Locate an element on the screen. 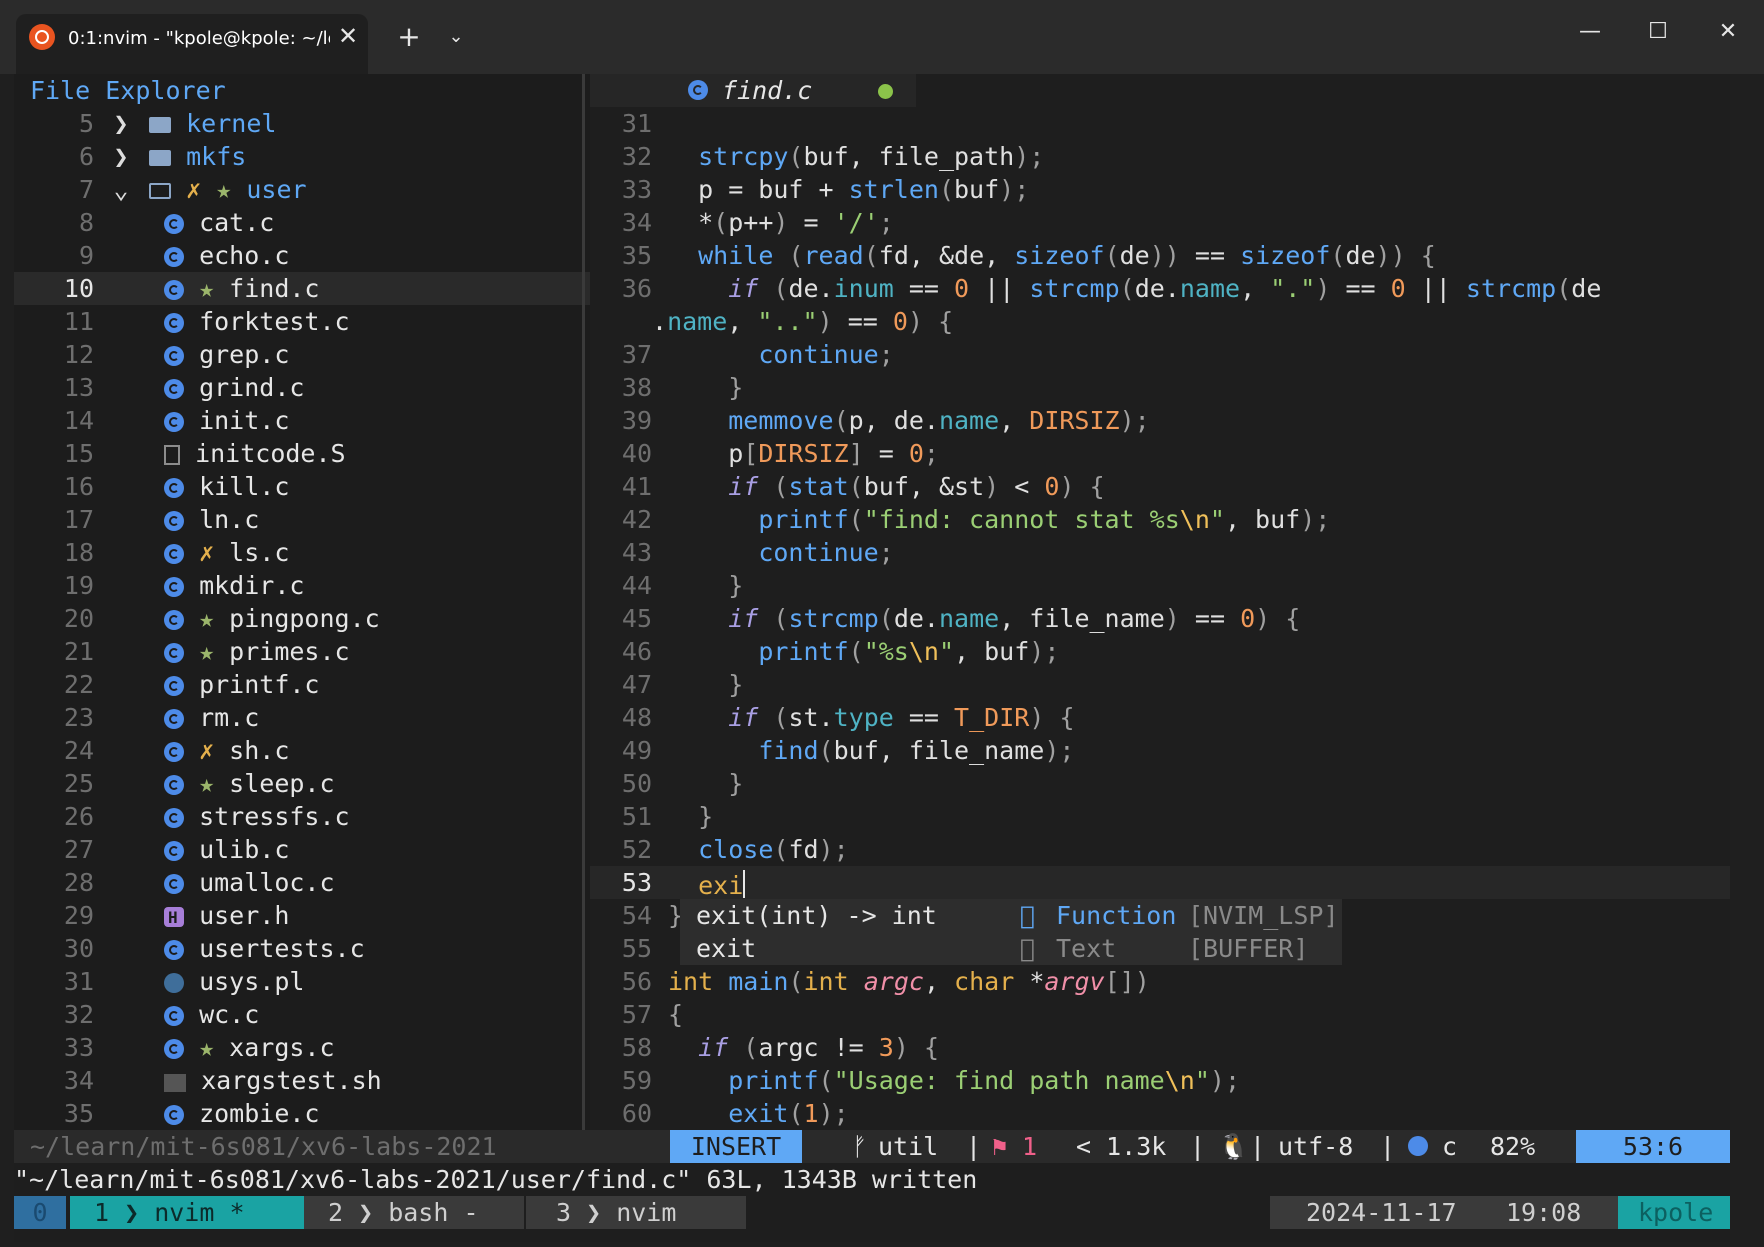  explorer-item: 14 init.c is located at coordinates (334, 420).